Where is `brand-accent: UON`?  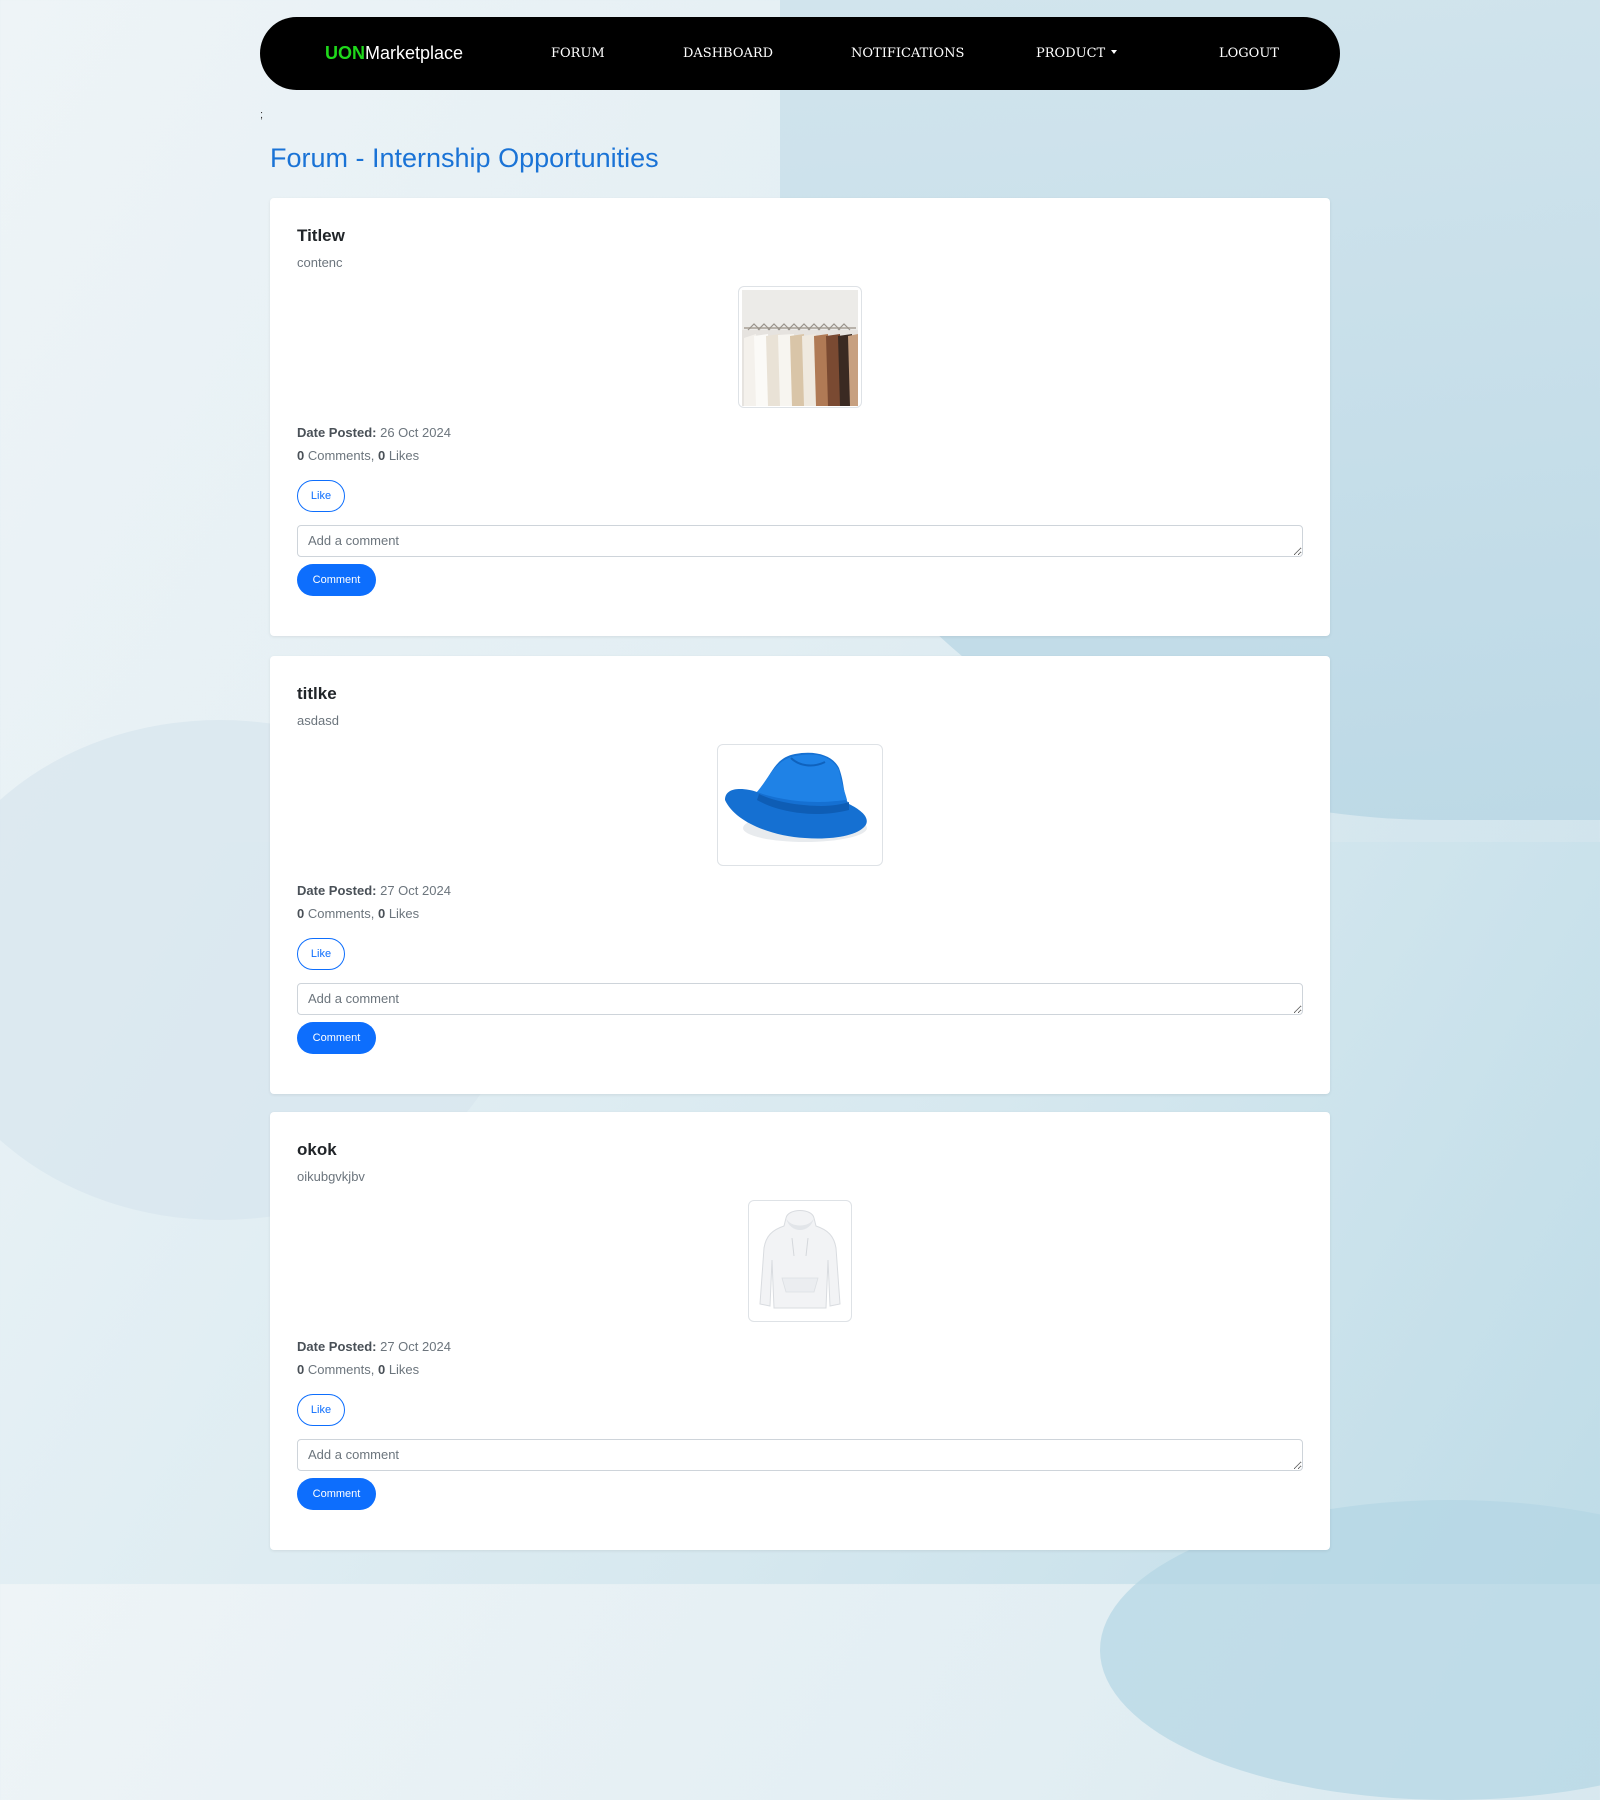
brand-accent: UON is located at coordinates (345, 53).